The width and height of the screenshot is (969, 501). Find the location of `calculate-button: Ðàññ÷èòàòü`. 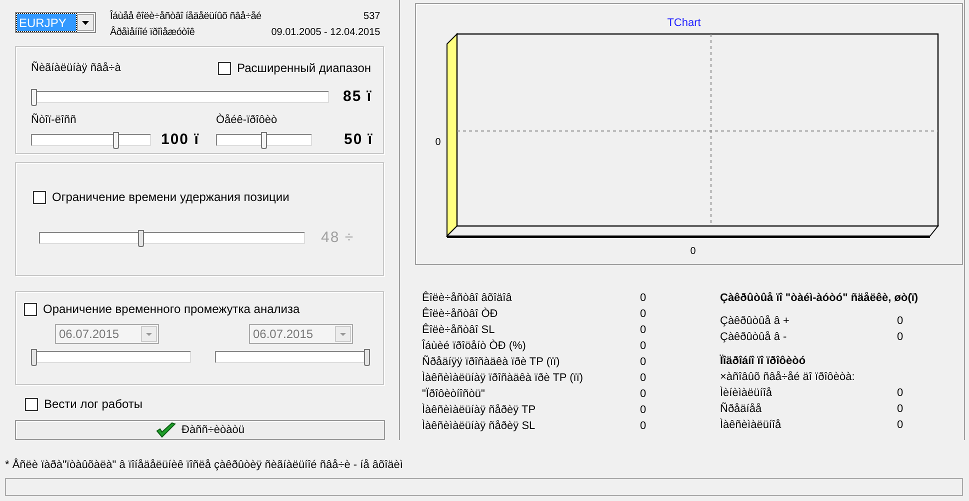

calculate-button: Ðàññ÷èòàòü is located at coordinates (200, 430).